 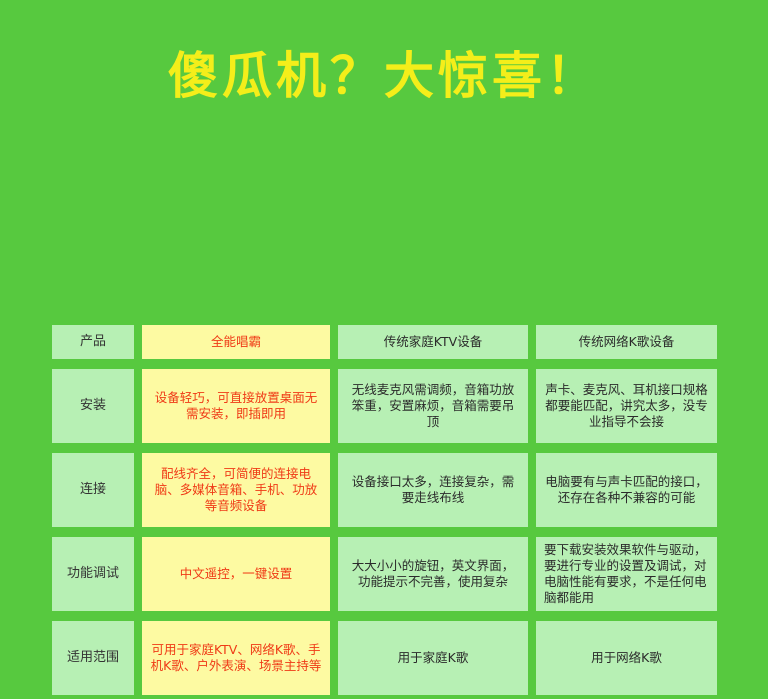 I want to click on row-label-function-debug: 功能调试, so click(x=93, y=574).